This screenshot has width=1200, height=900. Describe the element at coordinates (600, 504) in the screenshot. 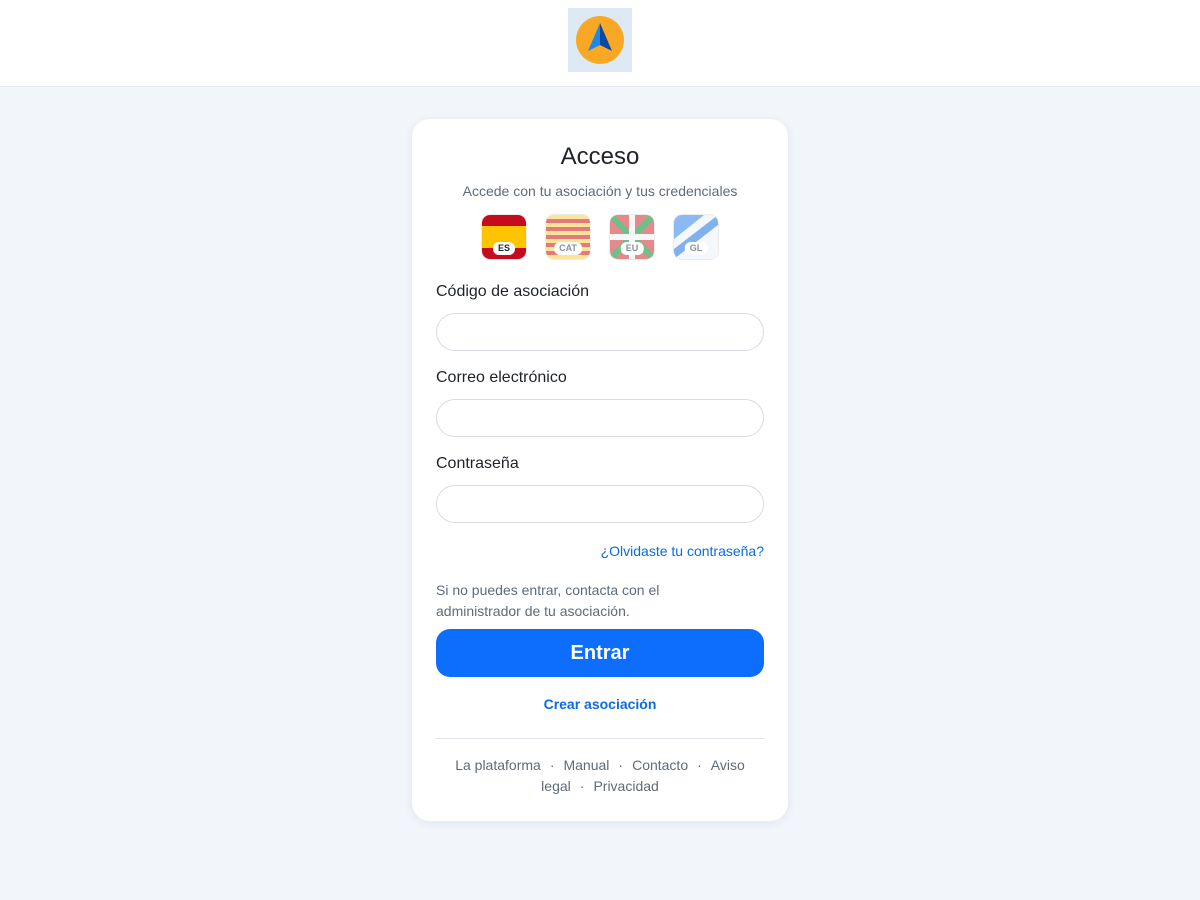

I see `password-input` at that location.